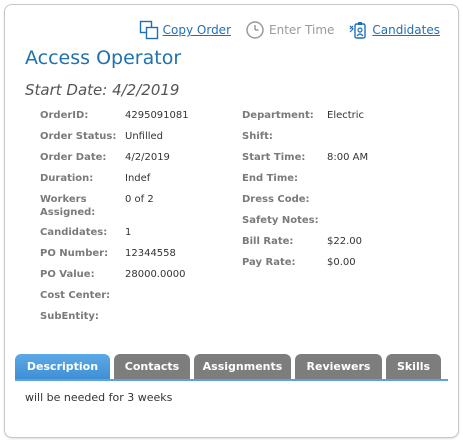 The height and width of the screenshot is (442, 463). Describe the element at coordinates (346, 115) in the screenshot. I see `detail-value: Electric` at that location.